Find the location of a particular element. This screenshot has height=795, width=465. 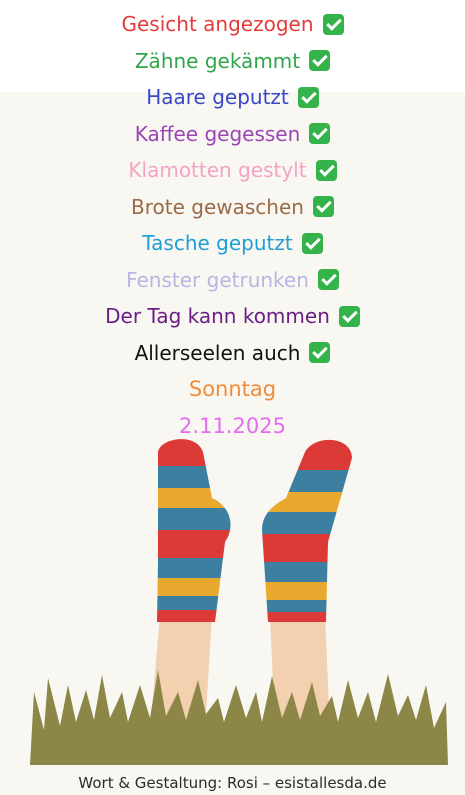

grass is located at coordinates (239, 717).